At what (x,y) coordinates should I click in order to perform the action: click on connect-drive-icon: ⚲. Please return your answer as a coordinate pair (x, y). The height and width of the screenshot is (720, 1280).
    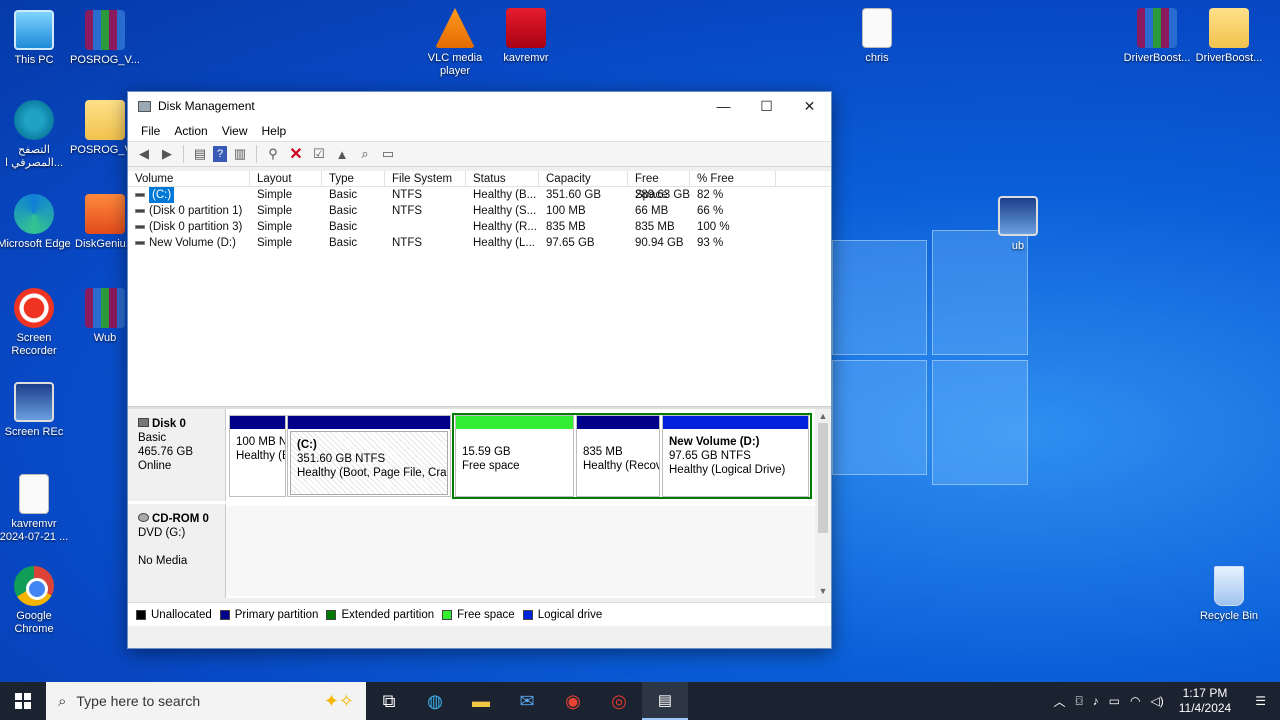
    Looking at the image, I should click on (273, 154).